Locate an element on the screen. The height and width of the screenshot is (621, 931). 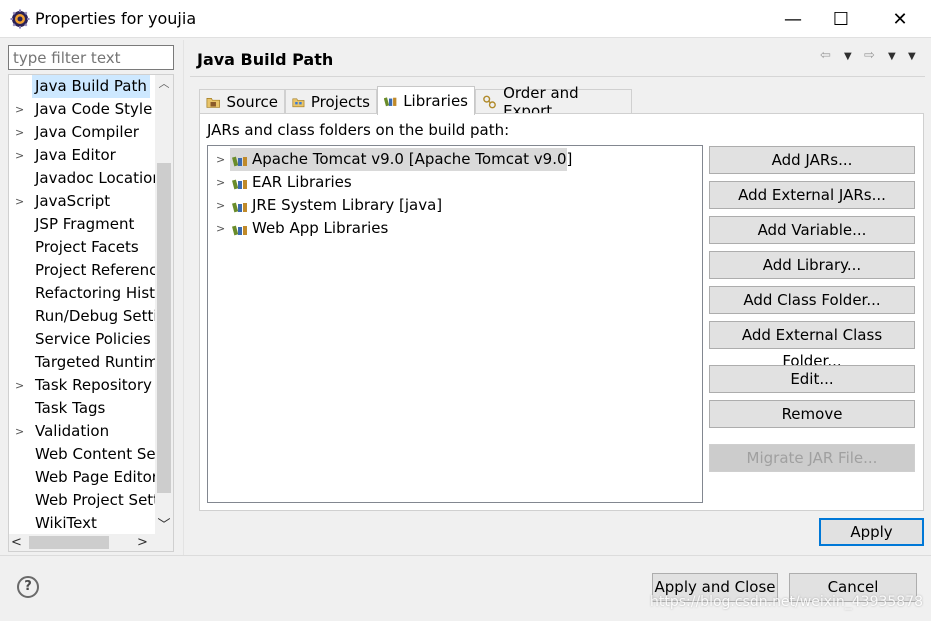
nav-item-label: Targeted Runtimes is located at coordinates (95, 362).